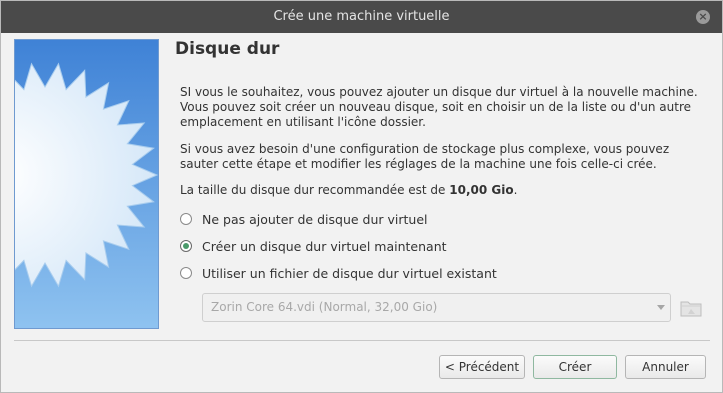 The image size is (723, 393). I want to click on close-icon: ×, so click(703, 17).